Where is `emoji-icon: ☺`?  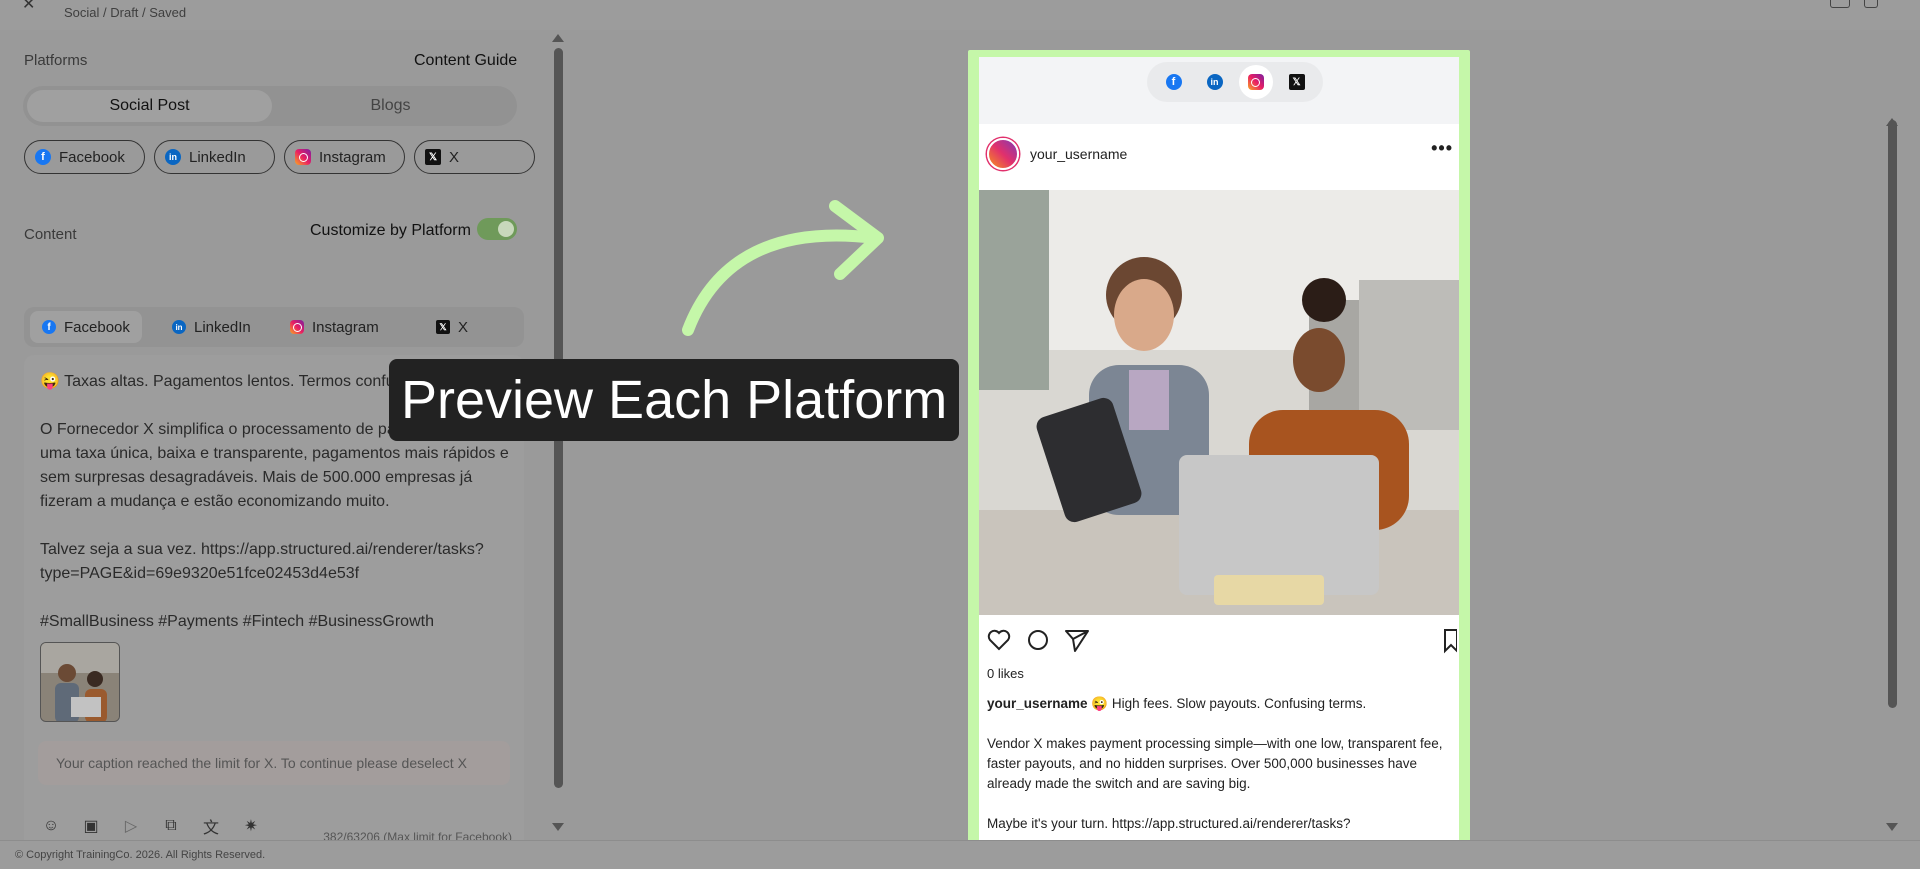 emoji-icon: ☺ is located at coordinates (51, 826).